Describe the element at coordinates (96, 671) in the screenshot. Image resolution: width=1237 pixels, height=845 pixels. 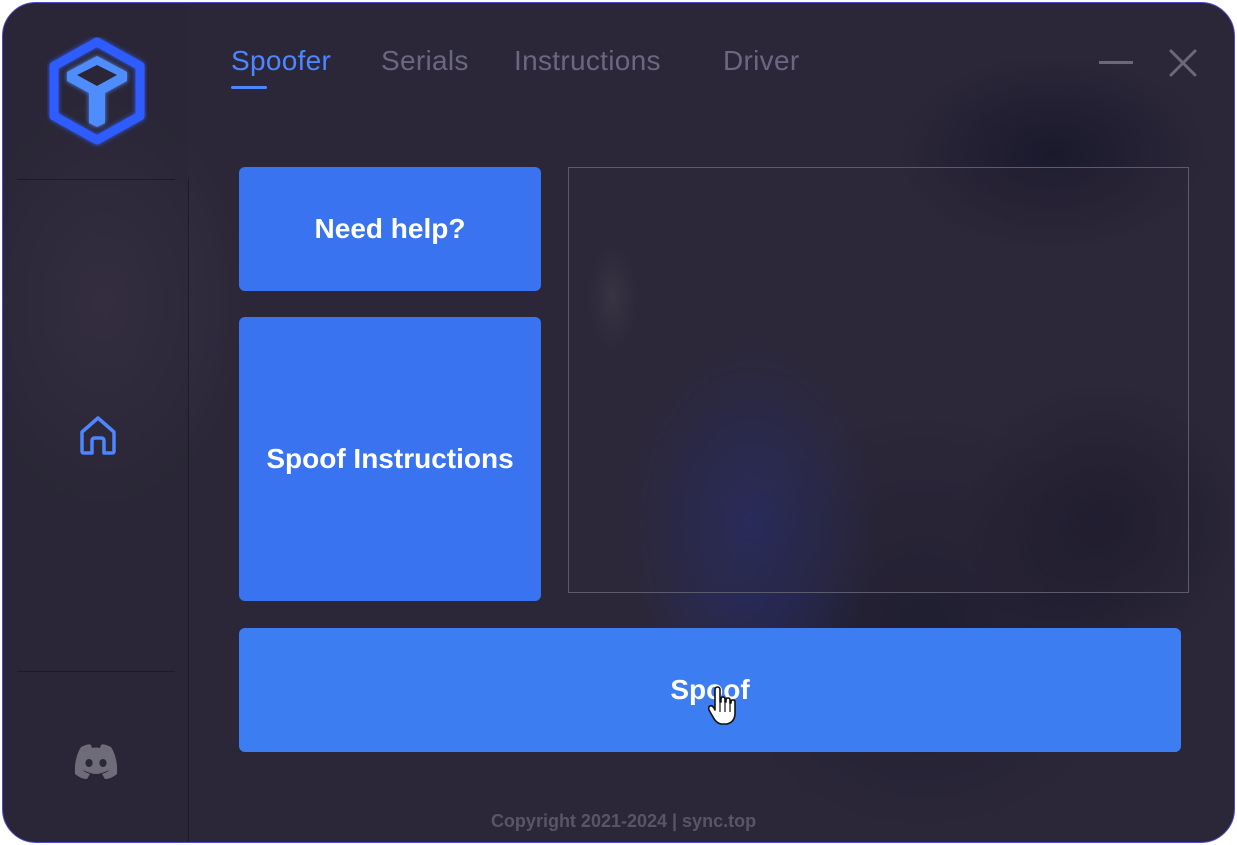
I see `sidebar-divider-bottom` at that location.